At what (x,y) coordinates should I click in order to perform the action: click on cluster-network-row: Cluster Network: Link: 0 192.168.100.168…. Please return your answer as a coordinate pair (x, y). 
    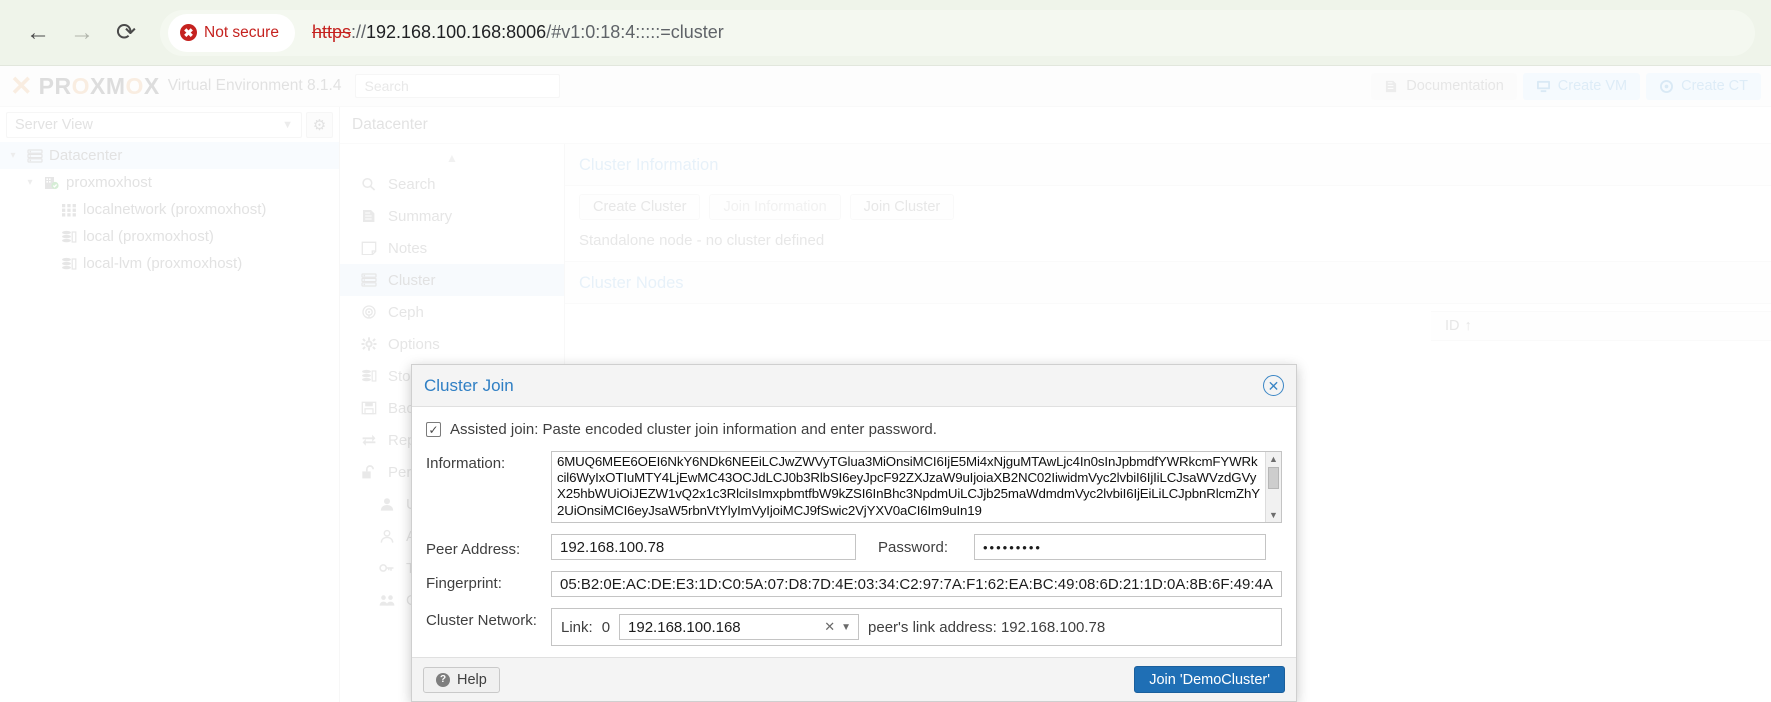
    Looking at the image, I should click on (854, 627).